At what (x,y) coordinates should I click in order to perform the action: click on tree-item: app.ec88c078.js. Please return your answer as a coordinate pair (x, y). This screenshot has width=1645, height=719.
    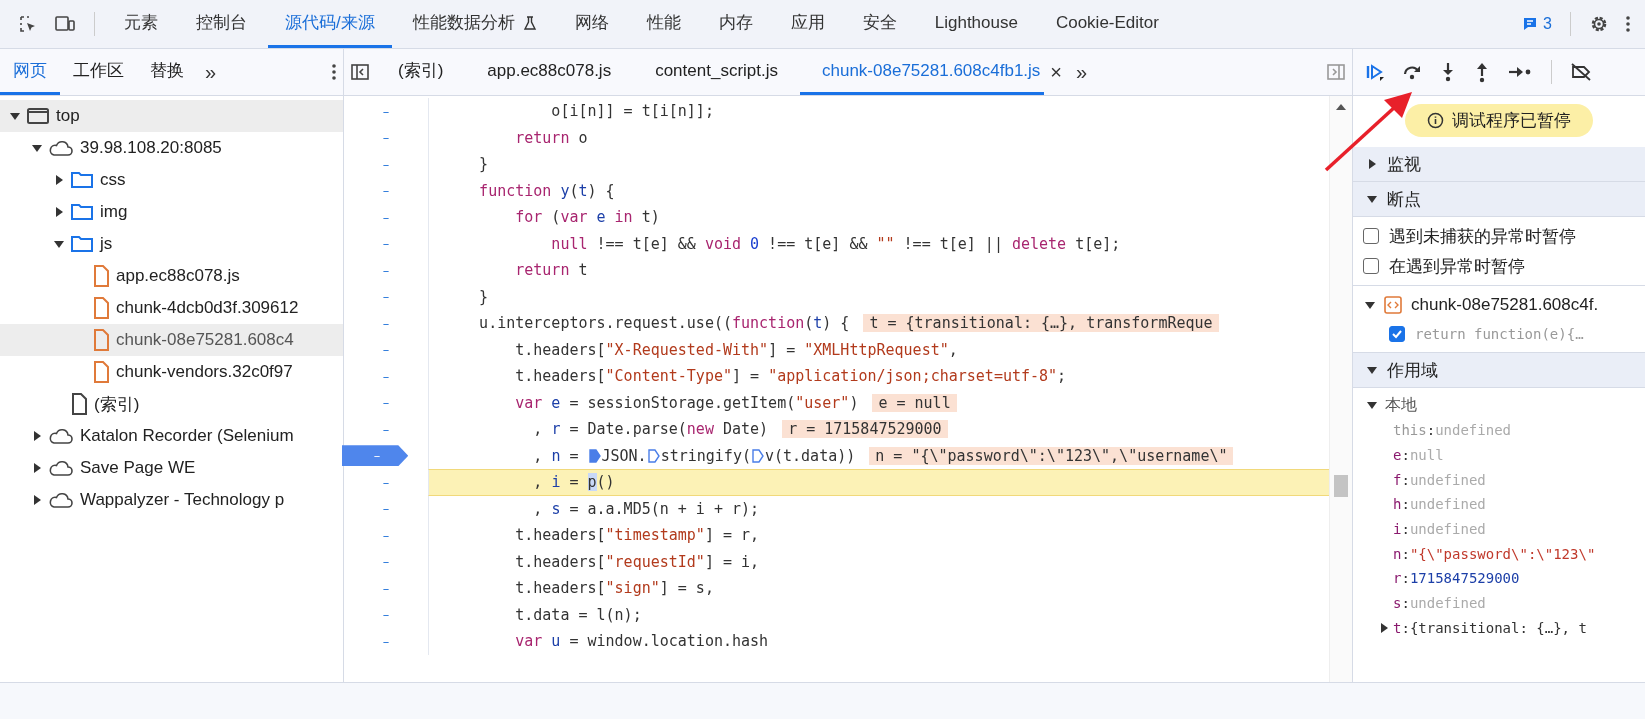
    Looking at the image, I should click on (171, 276).